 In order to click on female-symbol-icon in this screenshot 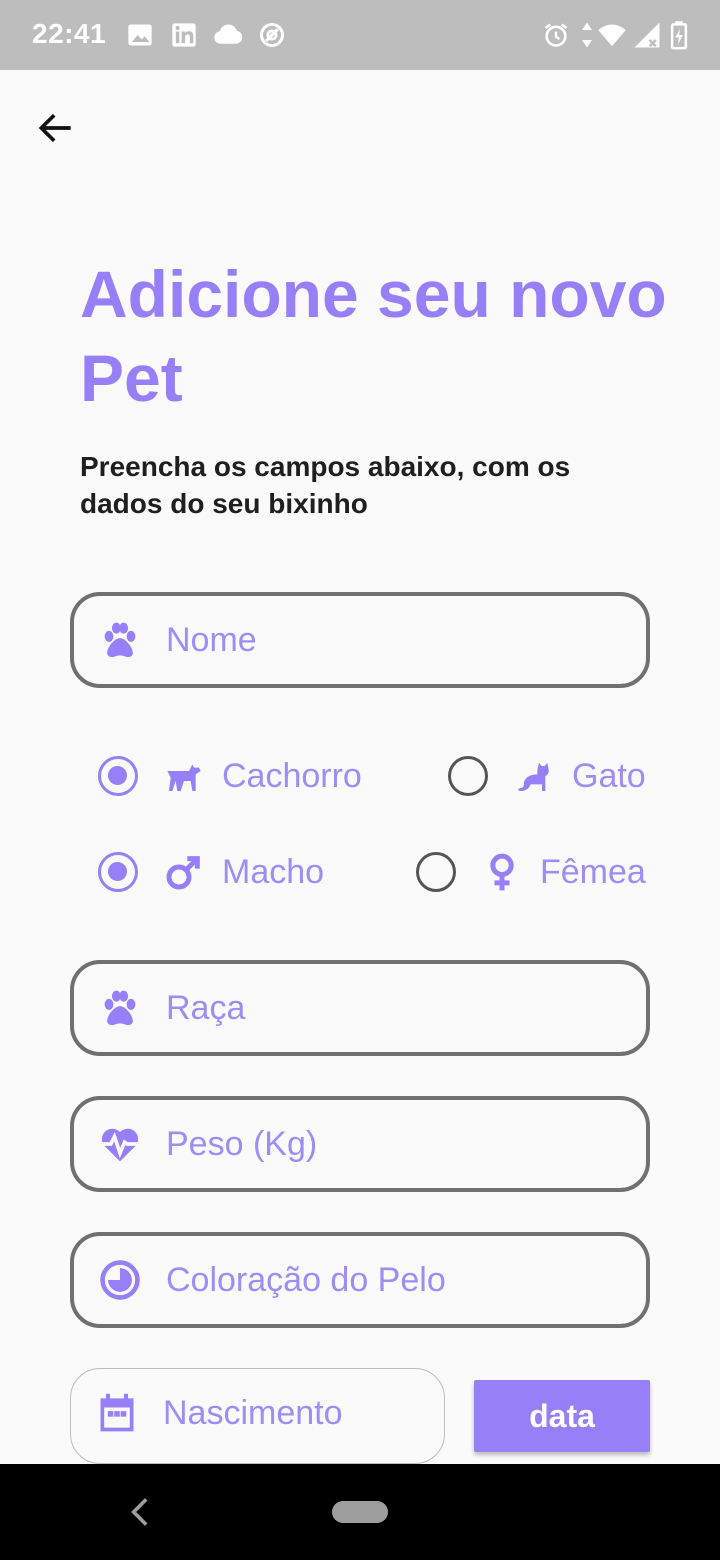, I will do `click(502, 872)`.